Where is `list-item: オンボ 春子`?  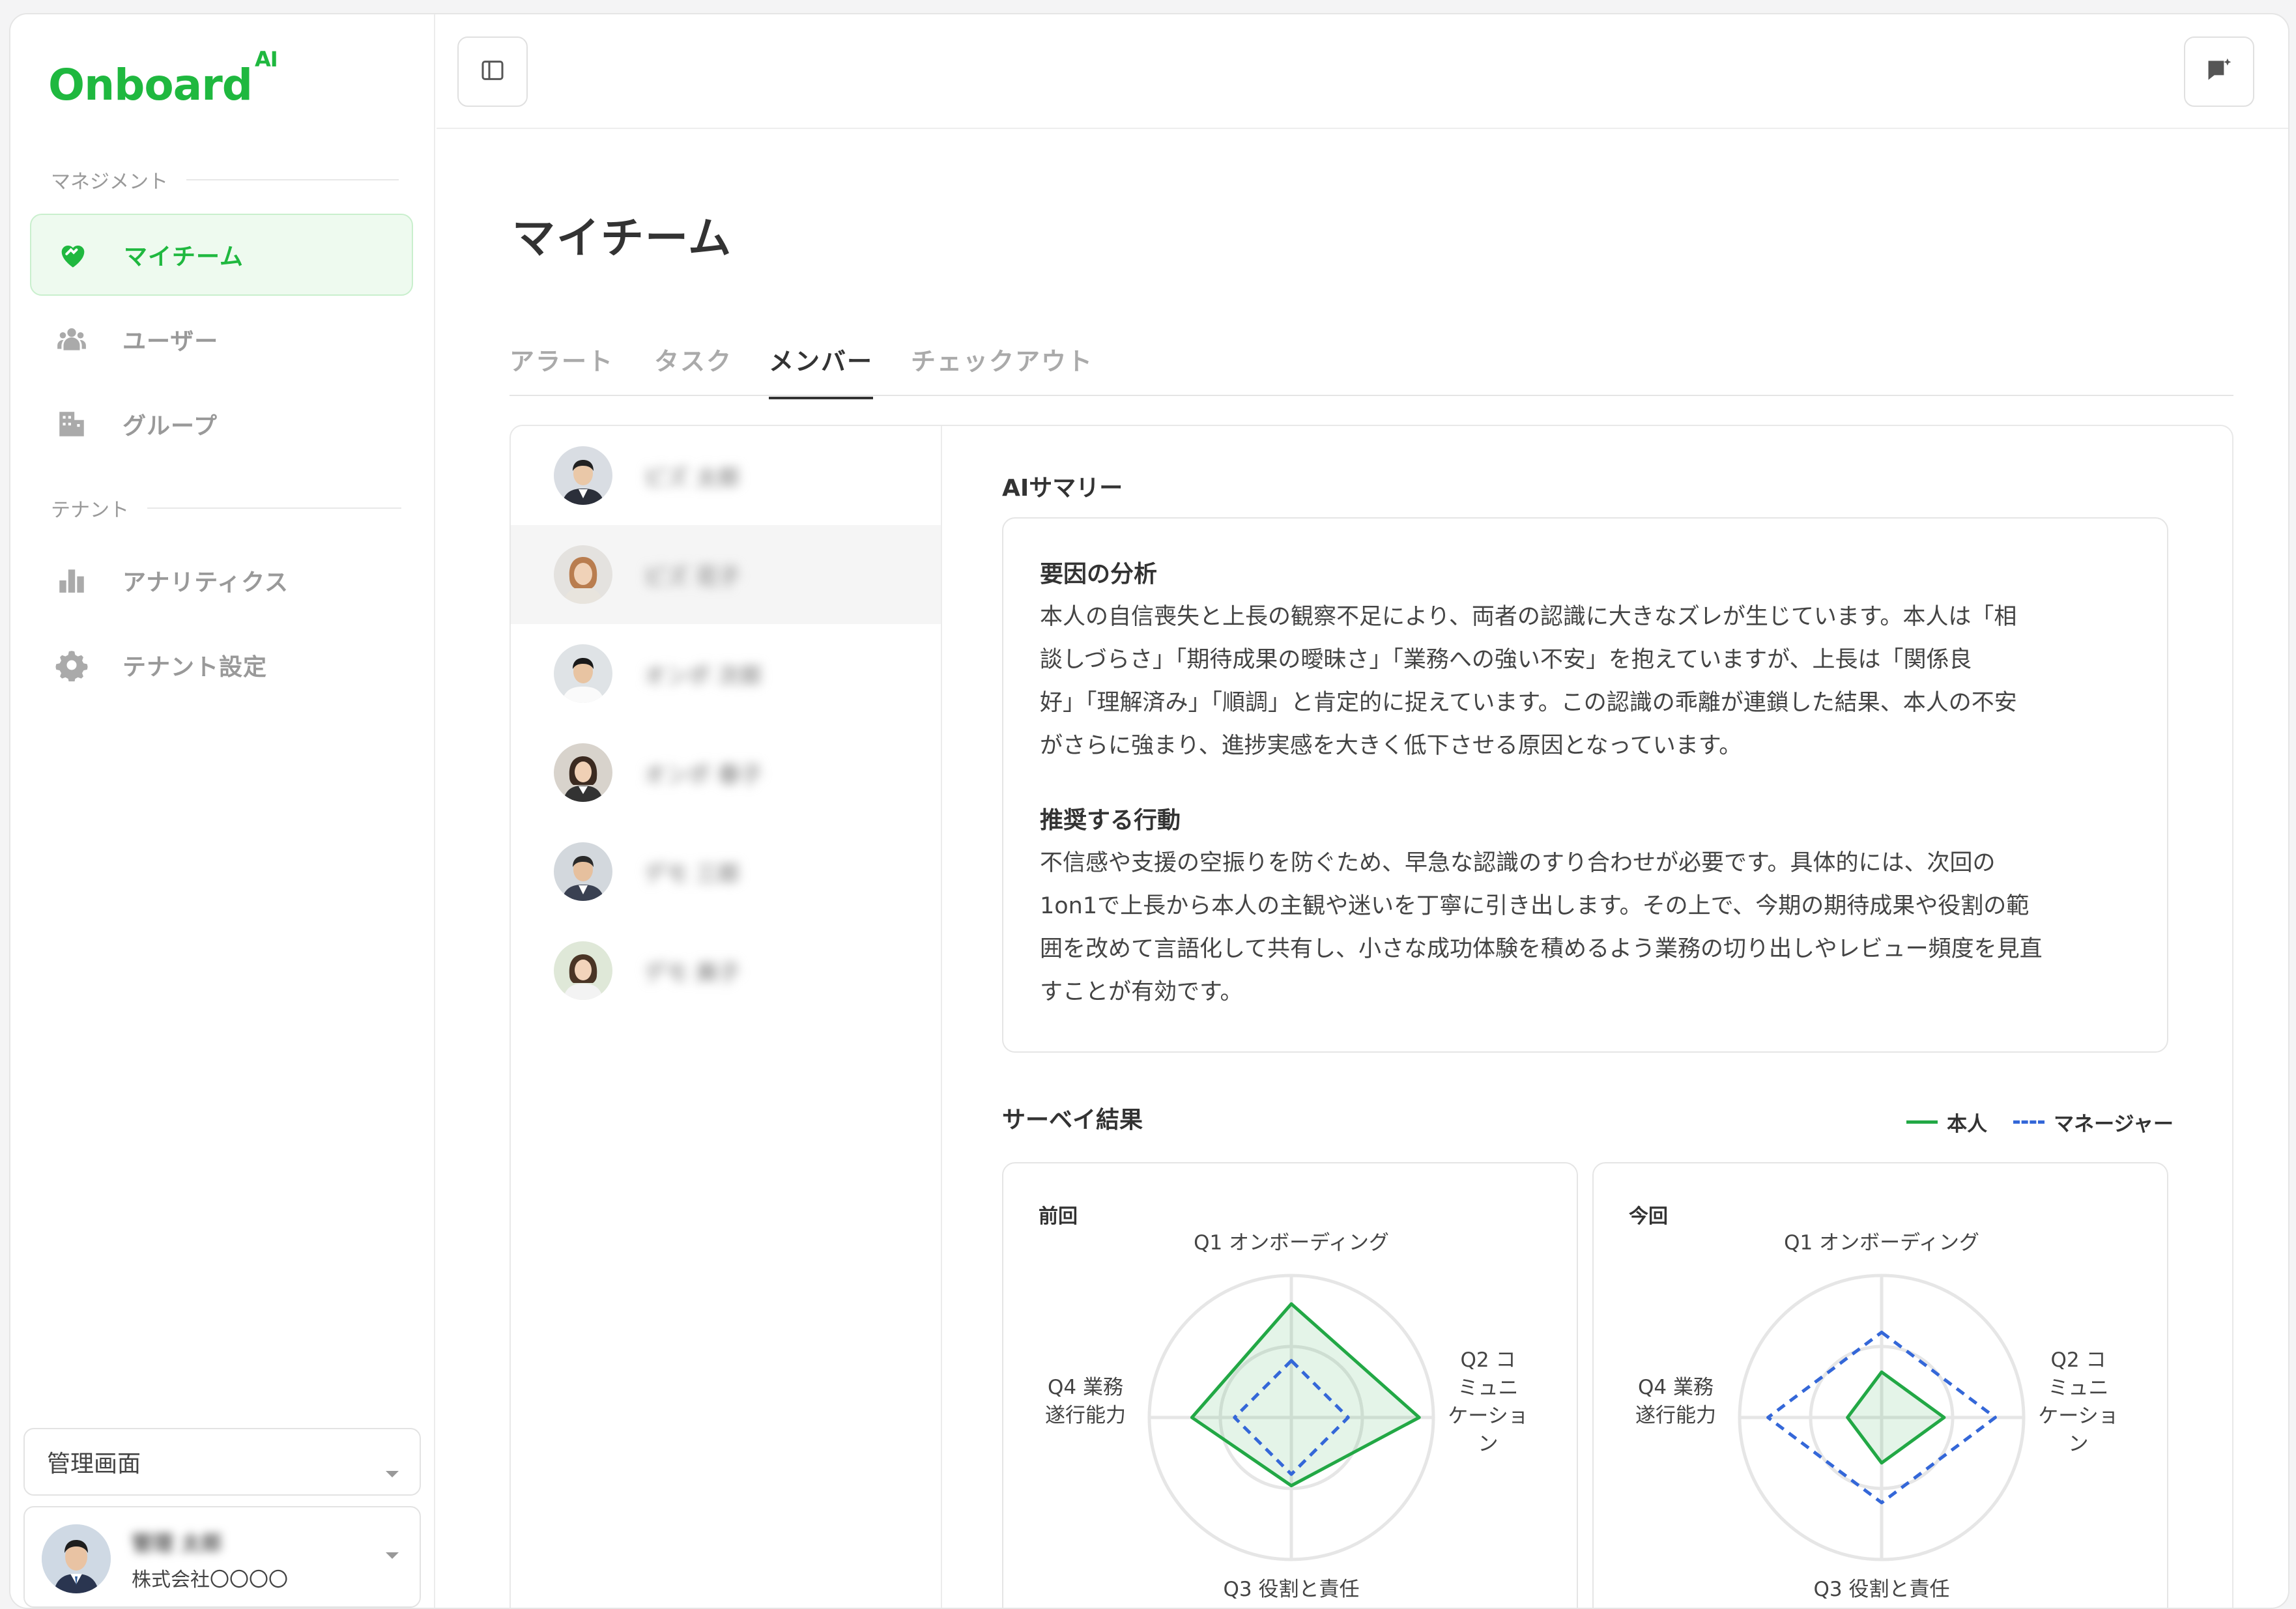 list-item: オンボ 春子 is located at coordinates (726, 773).